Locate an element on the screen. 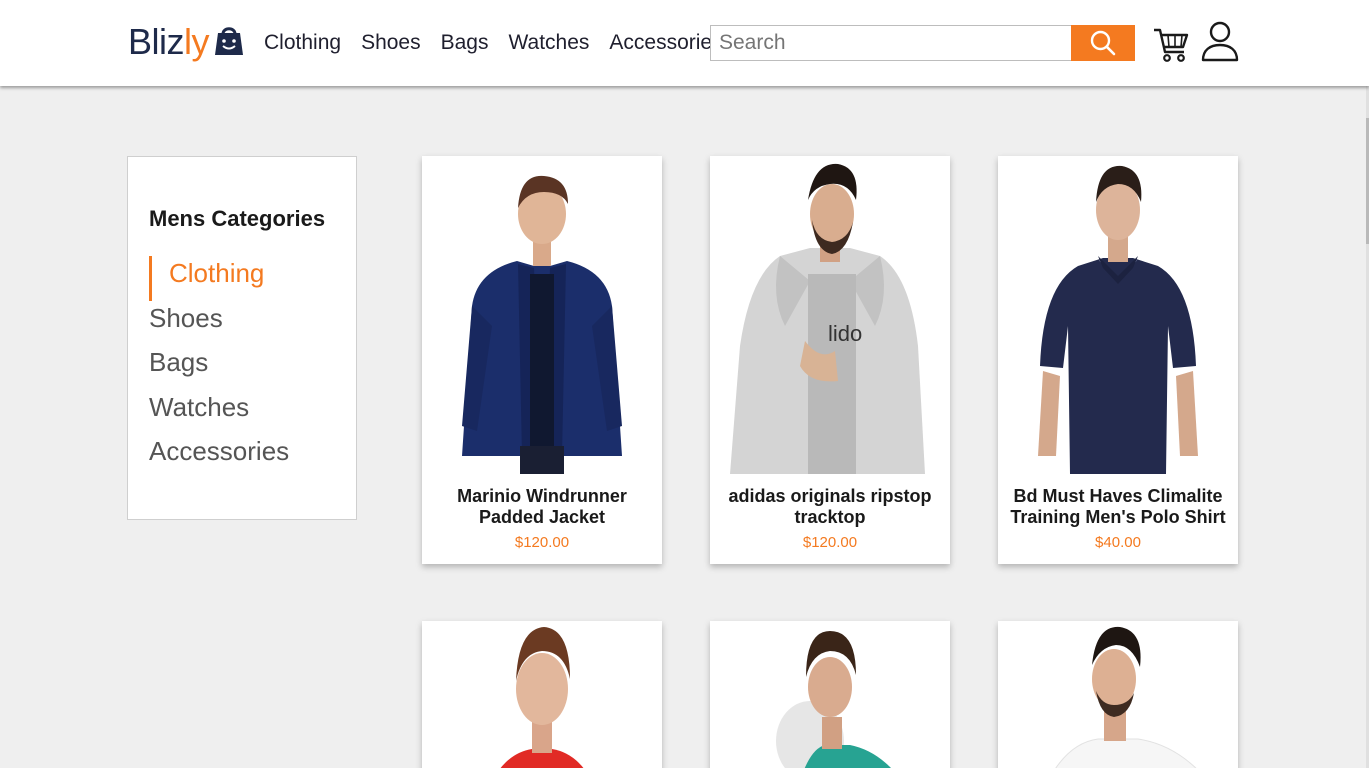  sidebar-title: Mens Categories is located at coordinates (237, 218).